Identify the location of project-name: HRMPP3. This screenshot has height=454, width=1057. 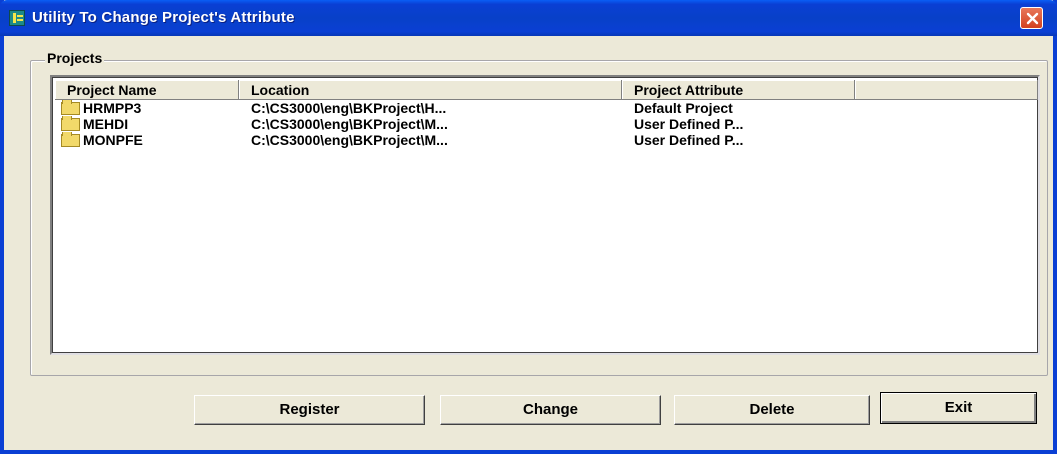
(112, 108).